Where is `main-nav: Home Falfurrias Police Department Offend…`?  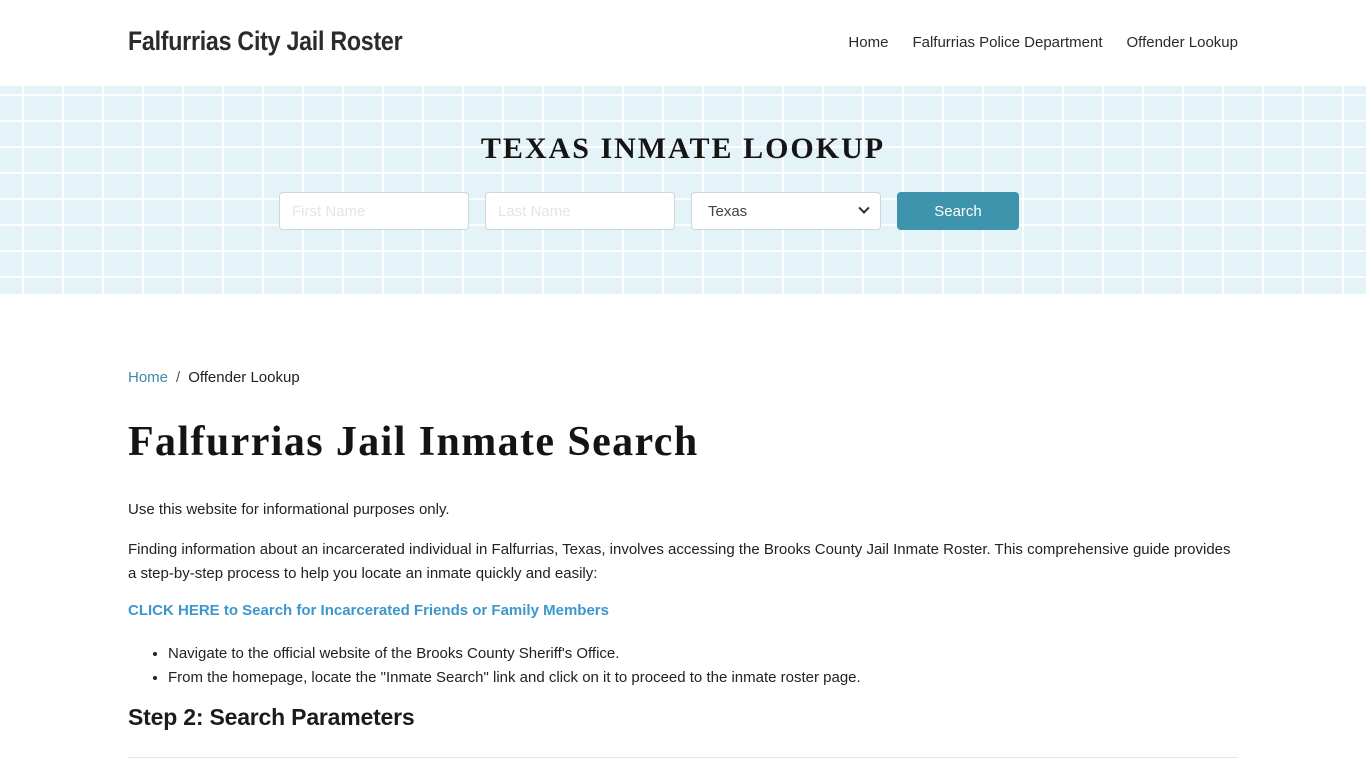 main-nav: Home Falfurrias Police Department Offend… is located at coordinates (1043, 42).